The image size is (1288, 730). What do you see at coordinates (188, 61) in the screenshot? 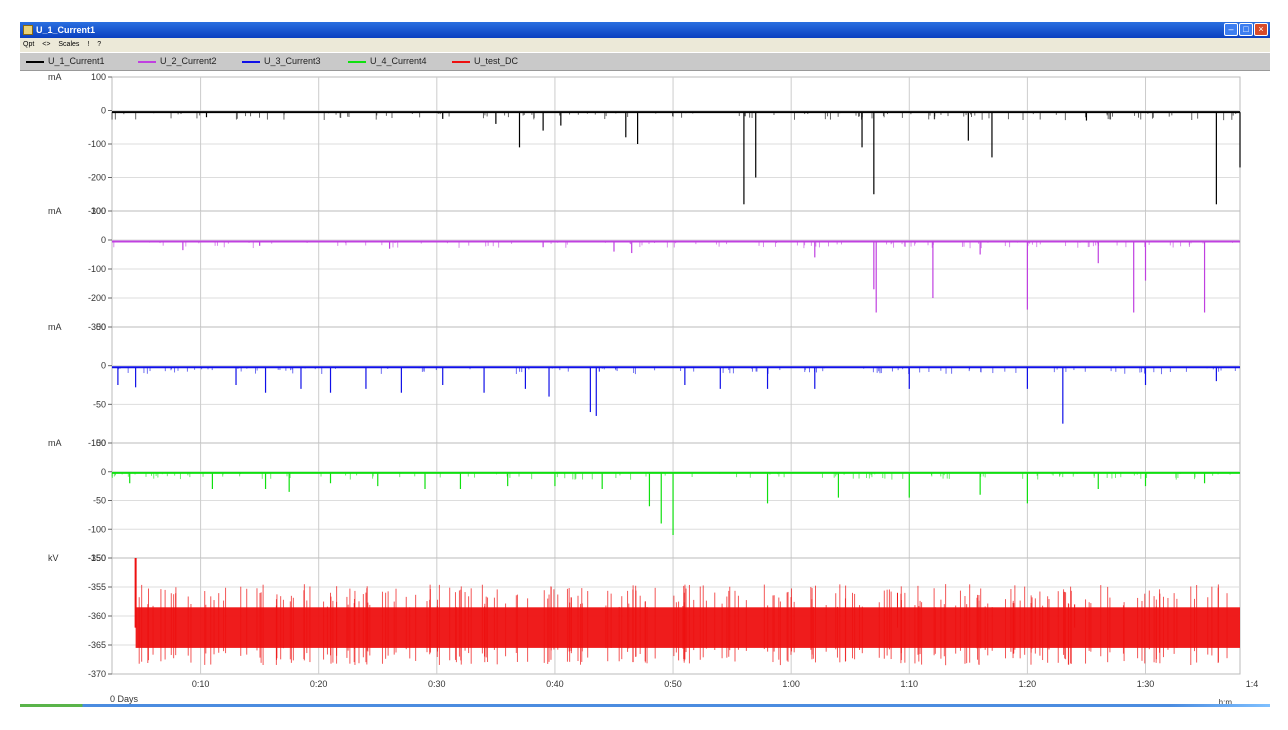
I see `legend-label-u2: U_2_Current2` at bounding box center [188, 61].